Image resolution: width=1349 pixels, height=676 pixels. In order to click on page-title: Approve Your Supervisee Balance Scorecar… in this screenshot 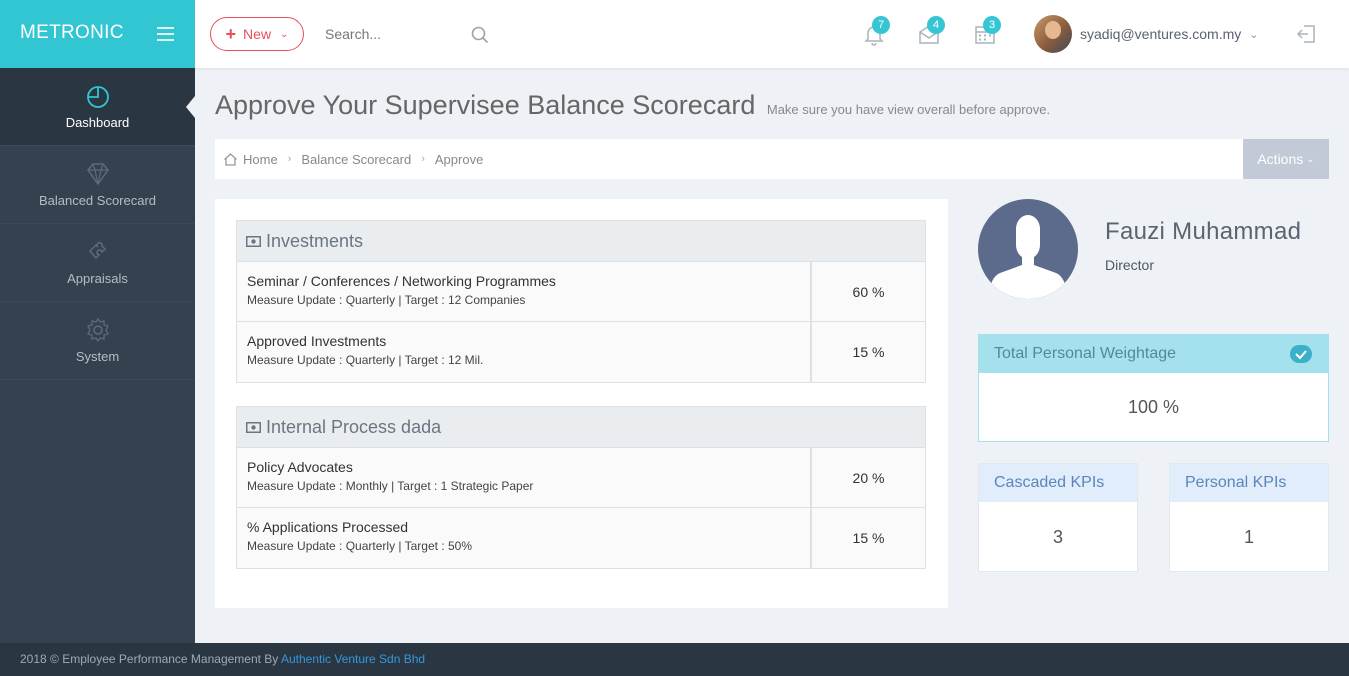, I will do `click(632, 105)`.